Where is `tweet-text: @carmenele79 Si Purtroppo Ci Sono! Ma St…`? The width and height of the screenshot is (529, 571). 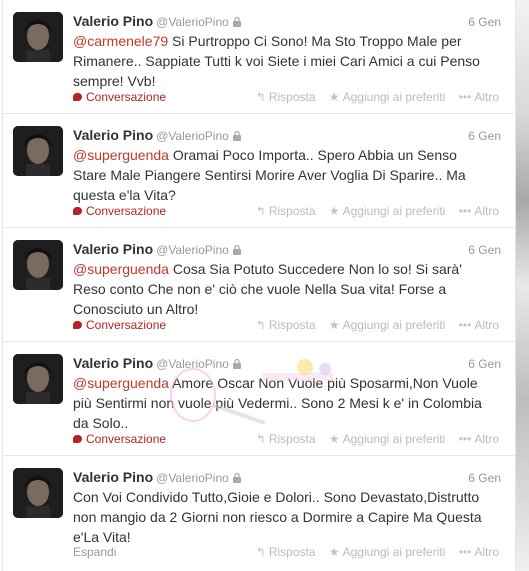
tweet-text: @carmenele79 Si Purtroppo Ci Sono! Ma St… is located at coordinates (283, 61).